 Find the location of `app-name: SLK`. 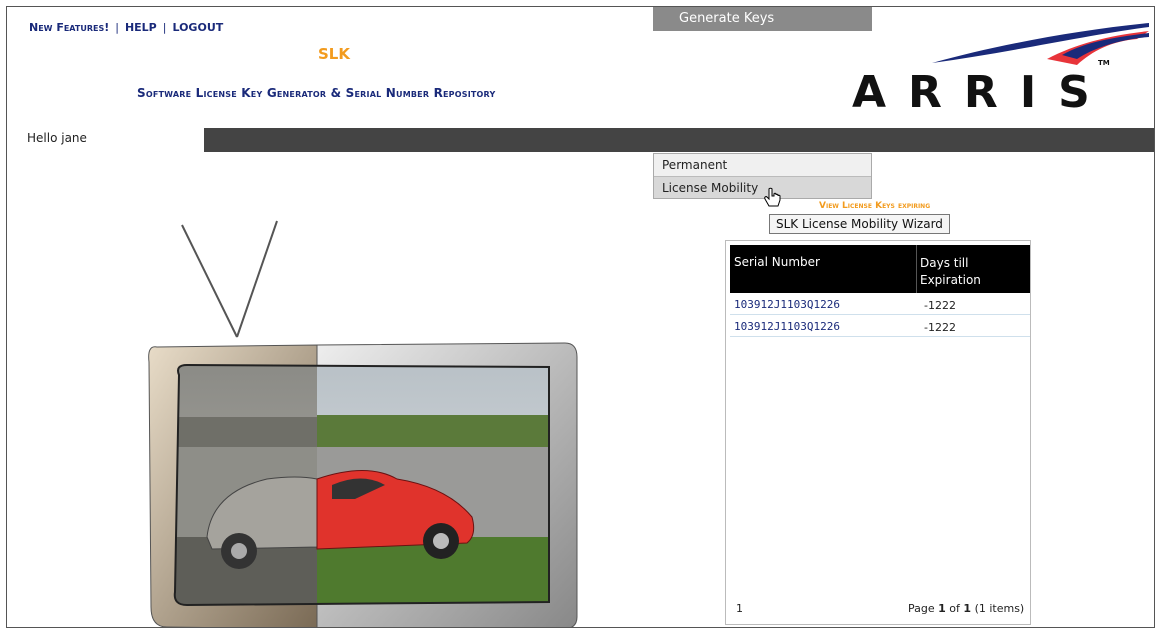

app-name: SLK is located at coordinates (334, 54).